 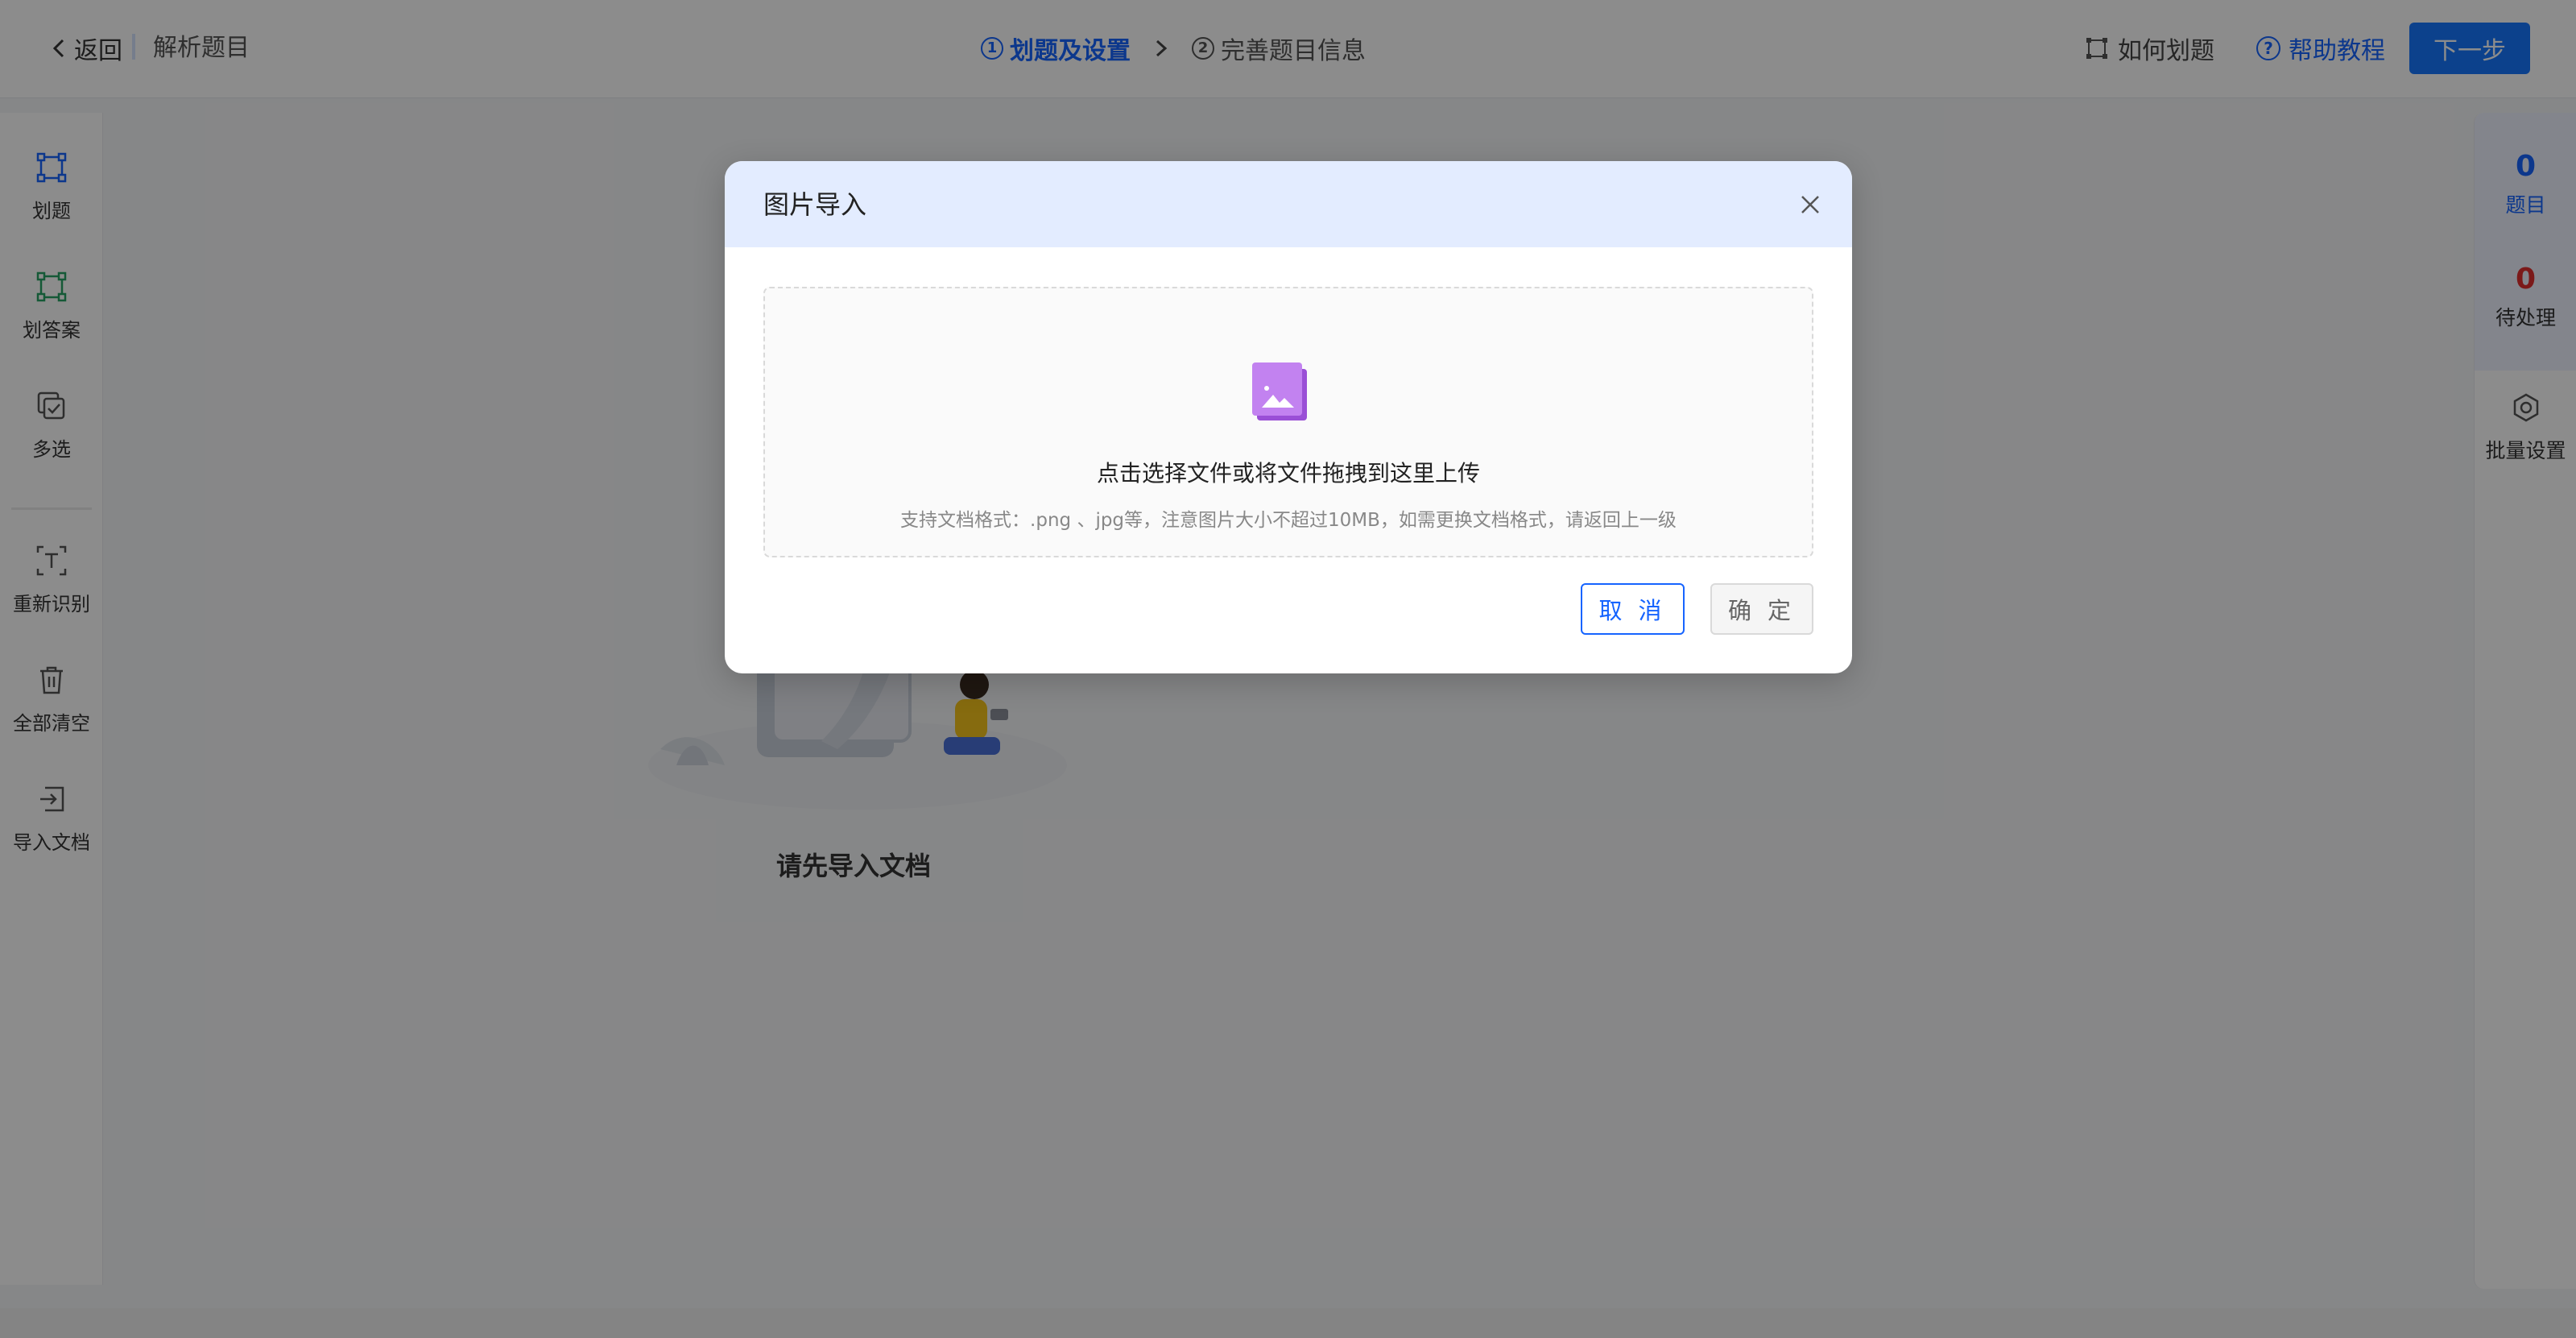 What do you see at coordinates (1288, 473) in the screenshot?
I see `dropzone-instruction: 点击选择文件或将文件拖拽到这里上传` at bounding box center [1288, 473].